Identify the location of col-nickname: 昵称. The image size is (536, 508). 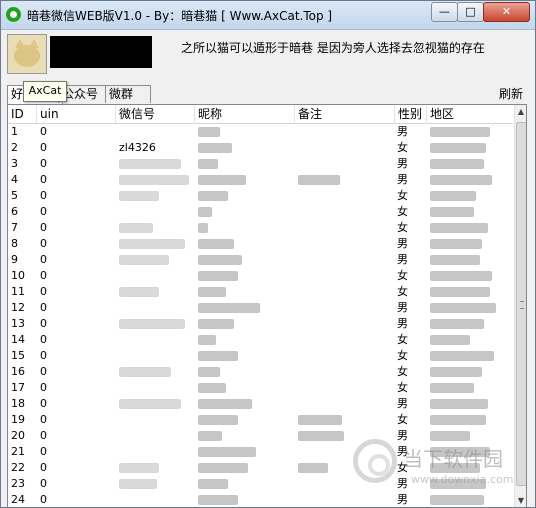
(245, 114).